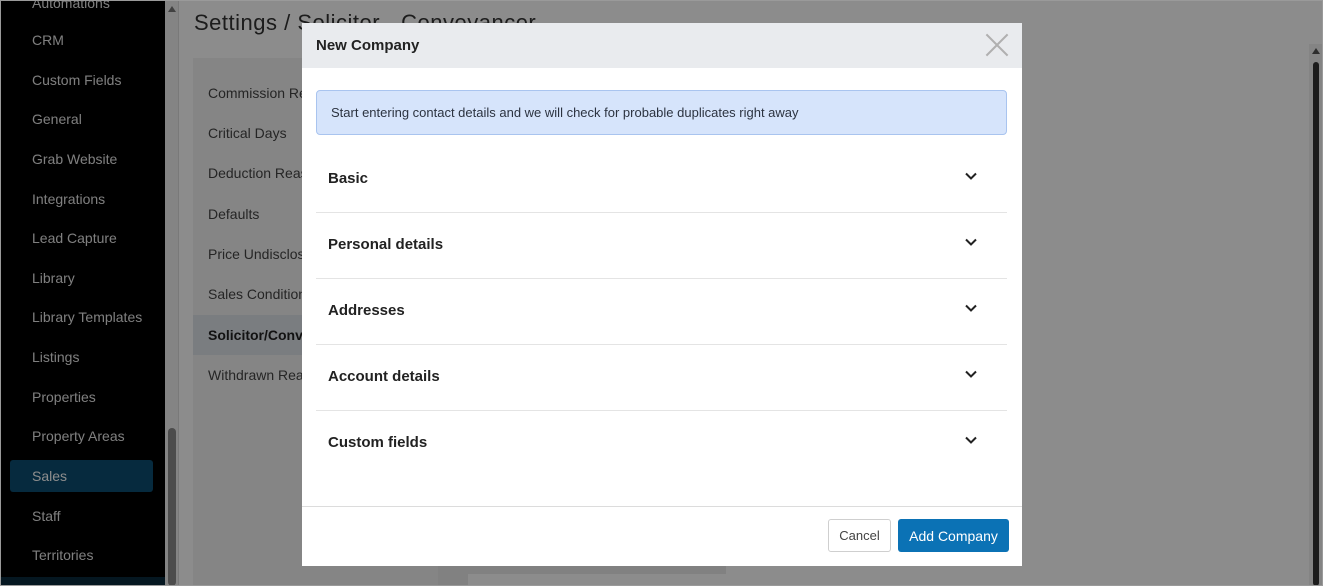  I want to click on section-label: Addresses, so click(366, 310).